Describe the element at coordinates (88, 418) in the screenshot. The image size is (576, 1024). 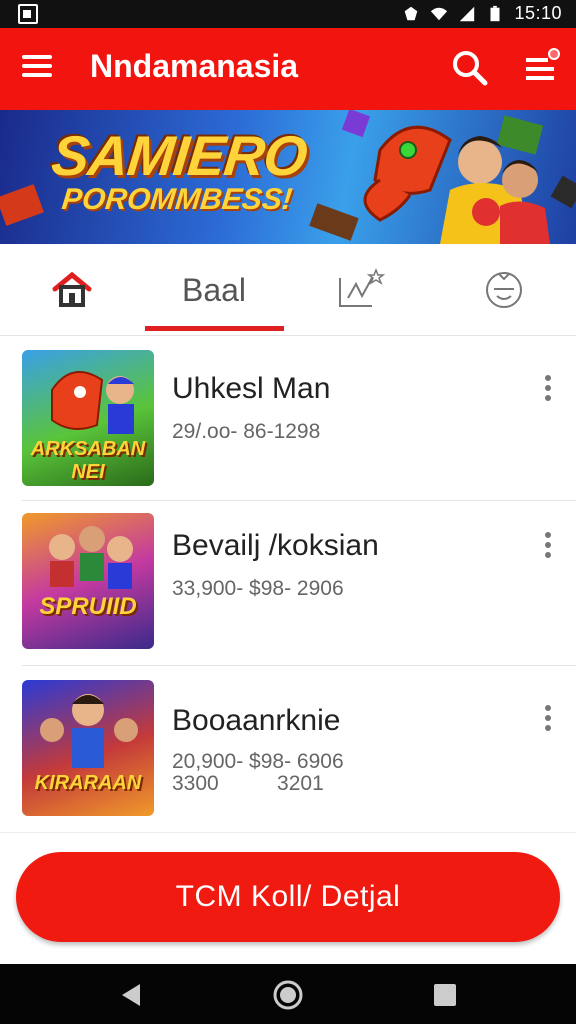
I see `game-thumbnail: ARKSABAN NEI` at that location.